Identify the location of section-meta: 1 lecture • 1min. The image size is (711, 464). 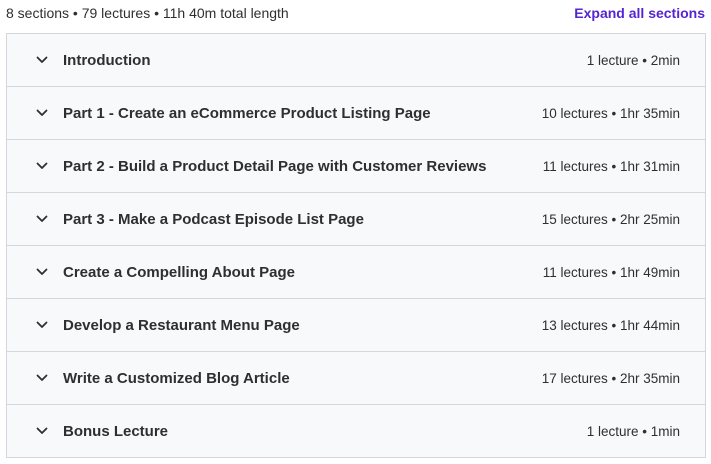
(633, 431).